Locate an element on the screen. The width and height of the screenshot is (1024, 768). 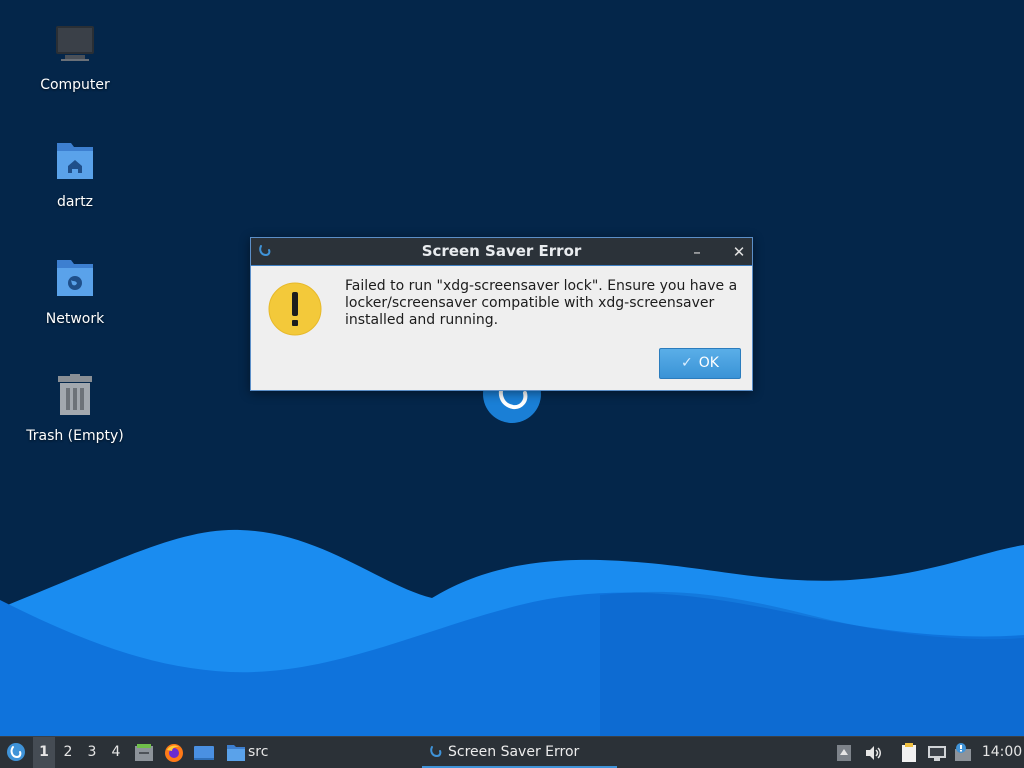
app-icon is located at coordinates (436, 752).